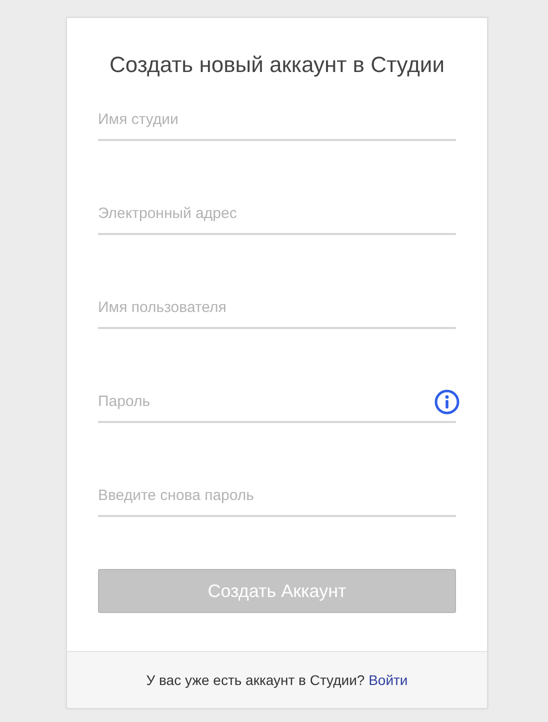  What do you see at coordinates (388, 680) in the screenshot?
I see `login-link: Войти` at bounding box center [388, 680].